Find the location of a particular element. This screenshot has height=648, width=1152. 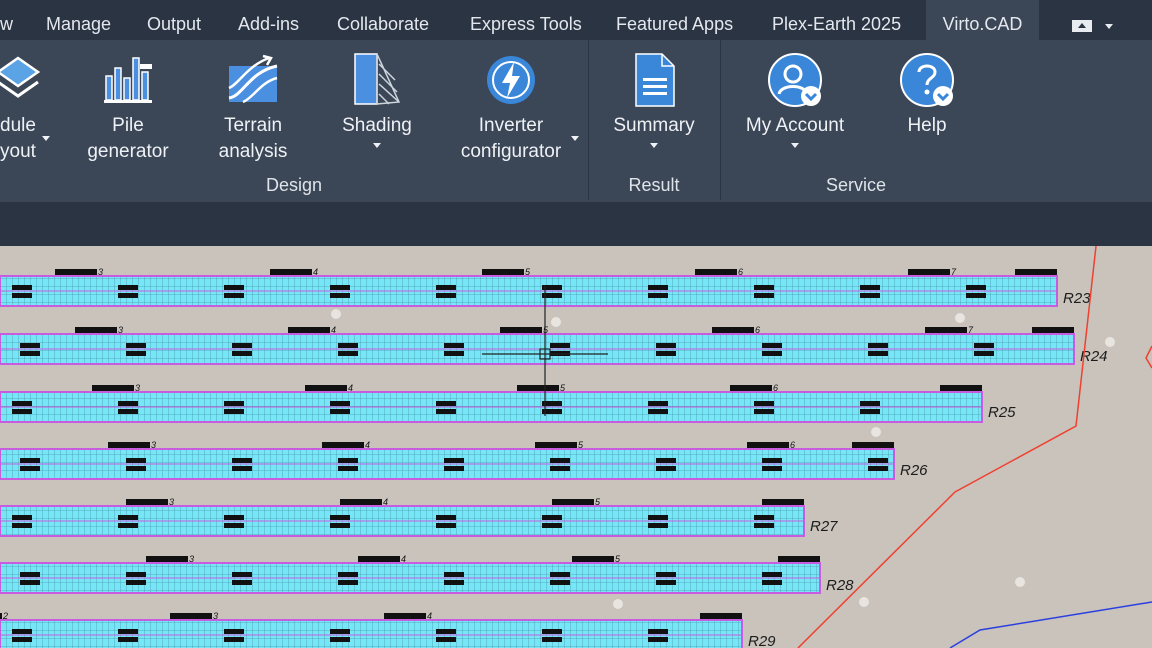

button-label: My Account is located at coordinates (795, 125).